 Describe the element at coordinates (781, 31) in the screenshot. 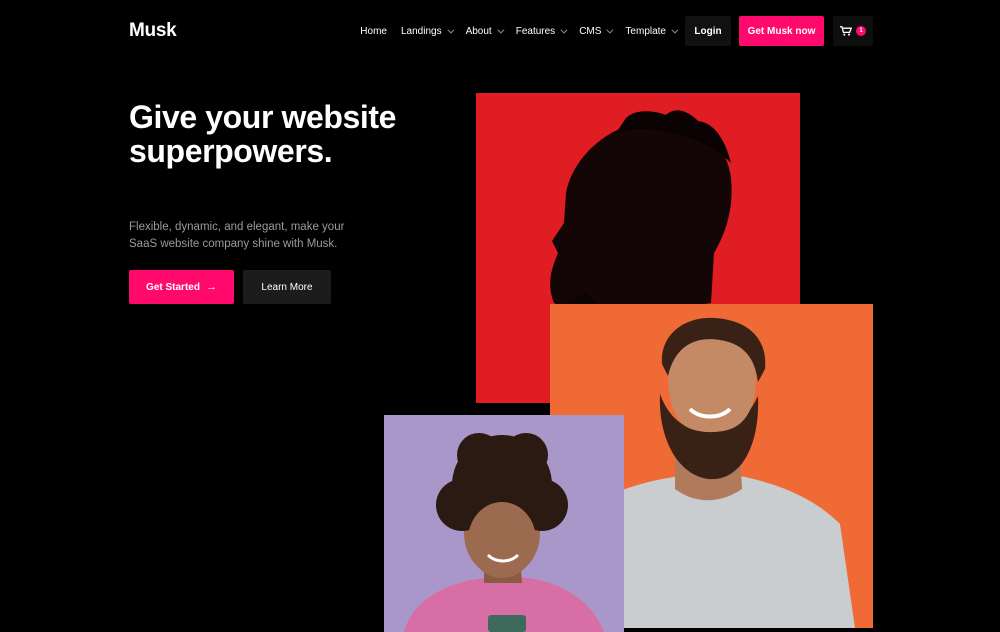

I see `get-musk-button: Get Musk now` at that location.